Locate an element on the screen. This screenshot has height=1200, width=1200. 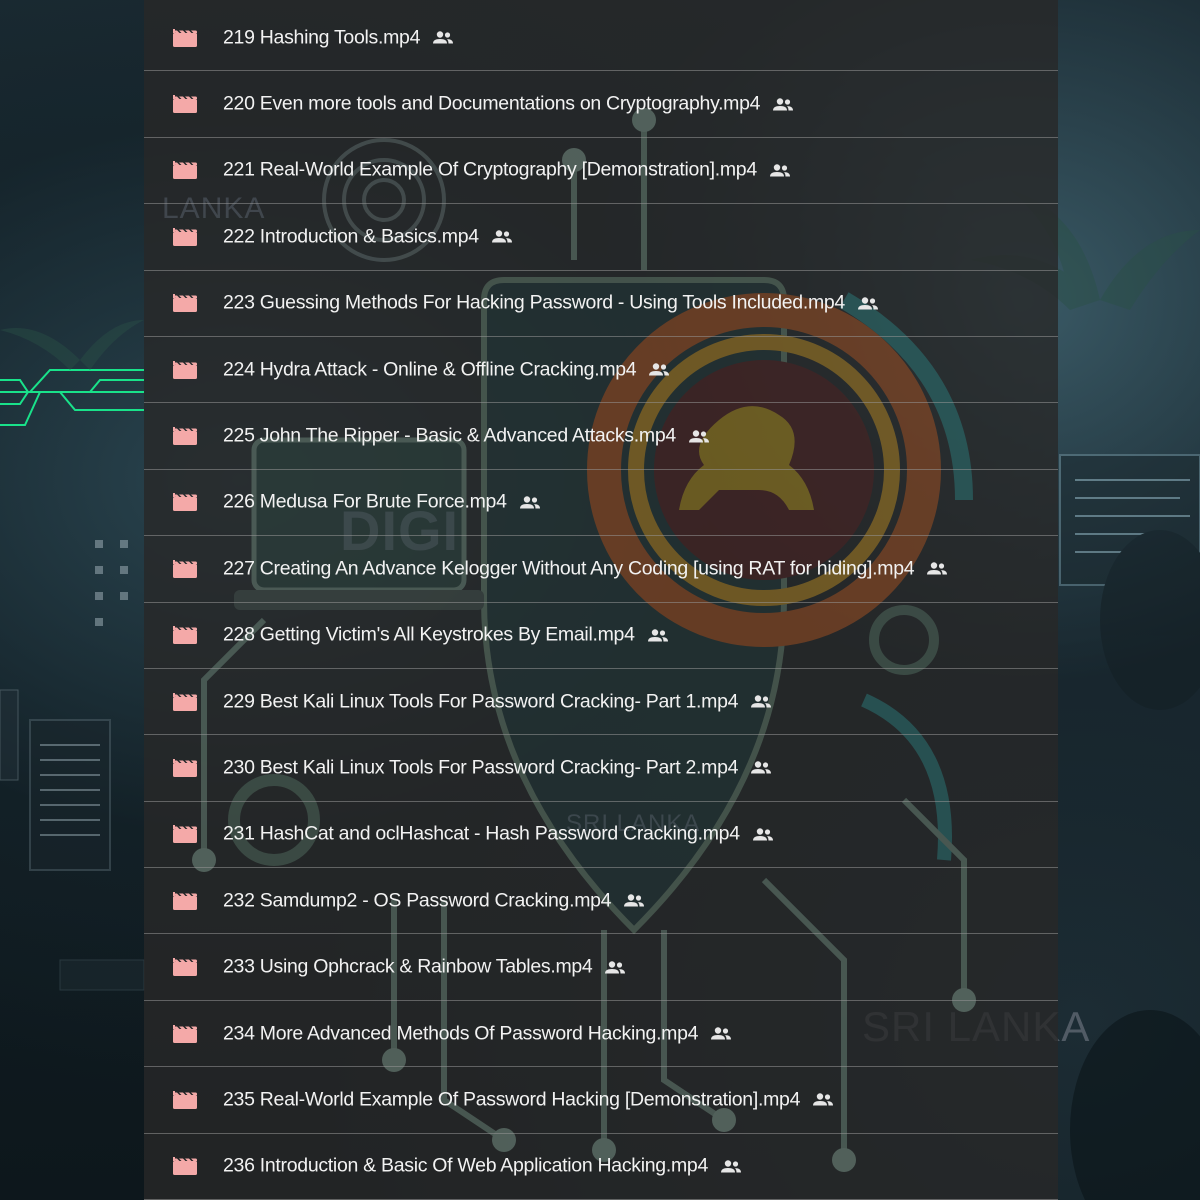
file-name: 232 Samdump2 - OS Password Cracking.mp4 is located at coordinates (434, 900).